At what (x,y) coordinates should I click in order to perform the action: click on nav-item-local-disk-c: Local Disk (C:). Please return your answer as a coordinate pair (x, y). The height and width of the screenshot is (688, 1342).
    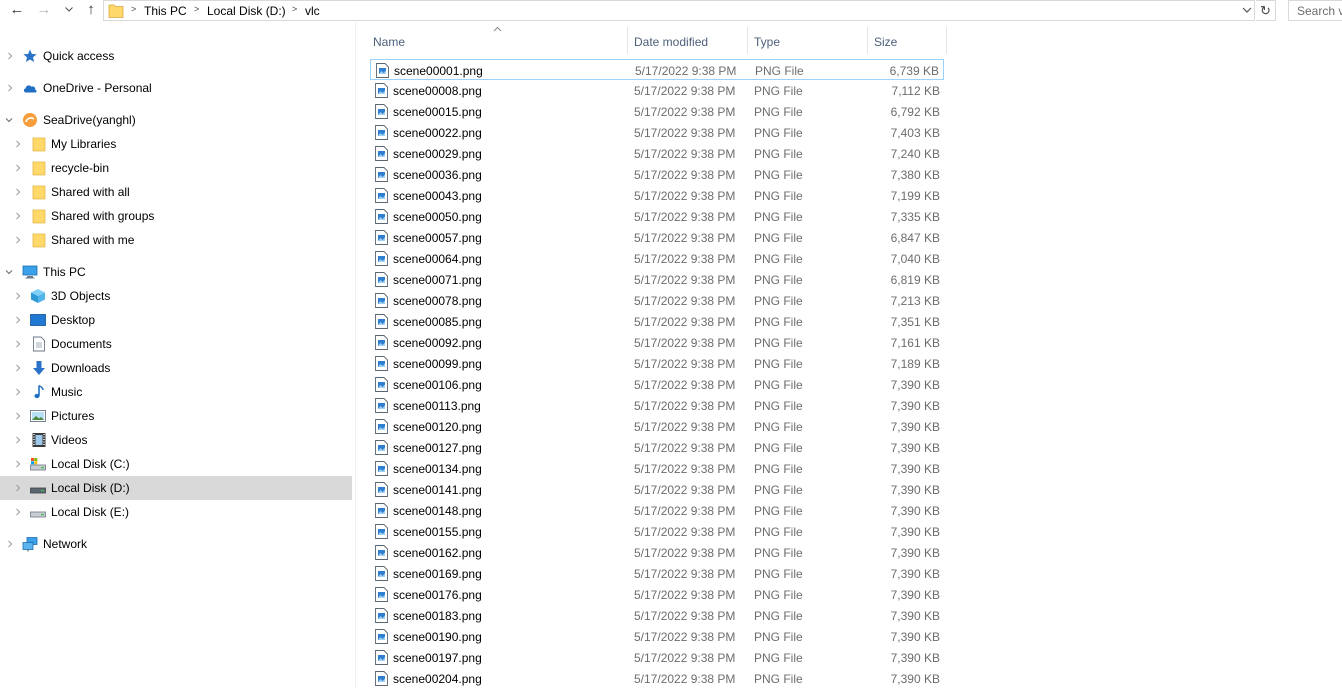
    Looking at the image, I should click on (176, 464).